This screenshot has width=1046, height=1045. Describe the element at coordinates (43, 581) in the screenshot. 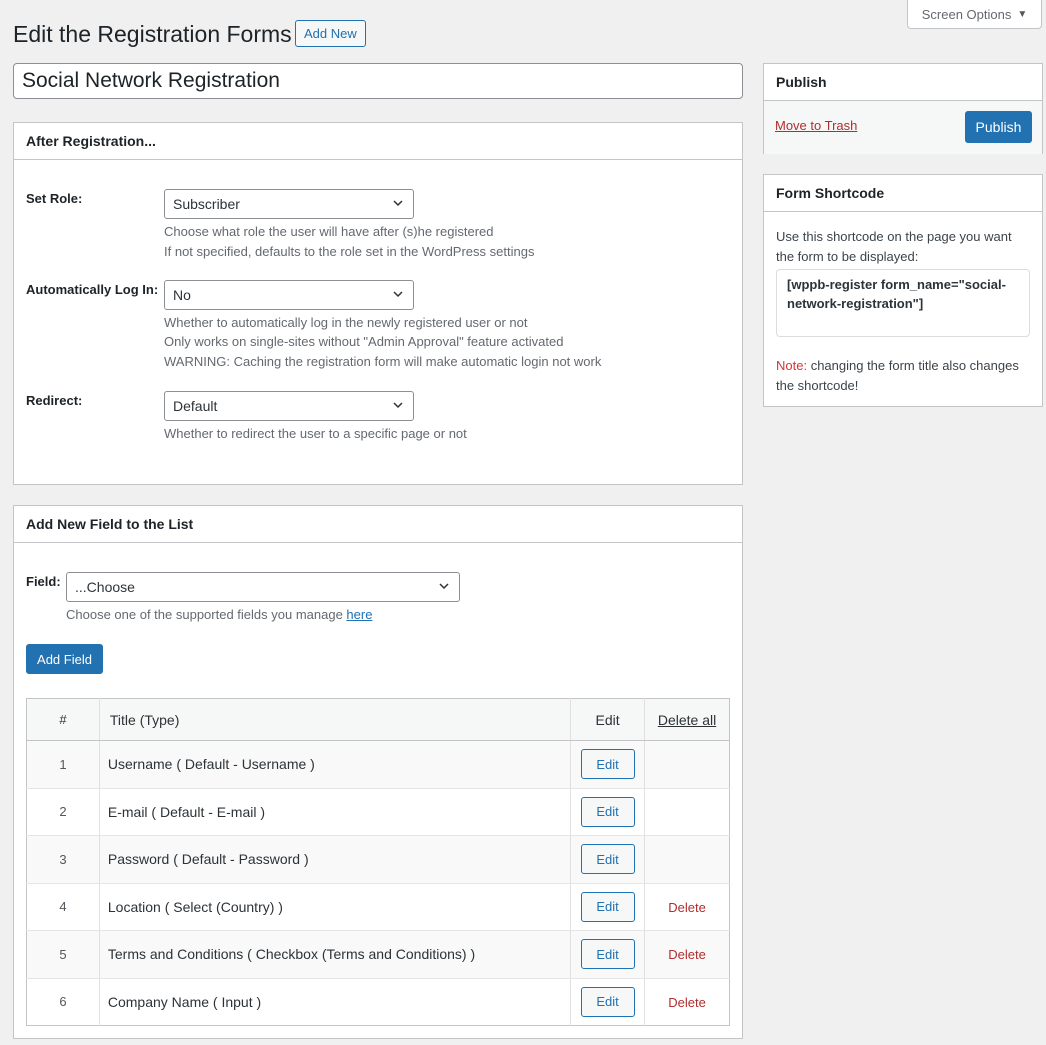

I see `field-label: Field:` at that location.